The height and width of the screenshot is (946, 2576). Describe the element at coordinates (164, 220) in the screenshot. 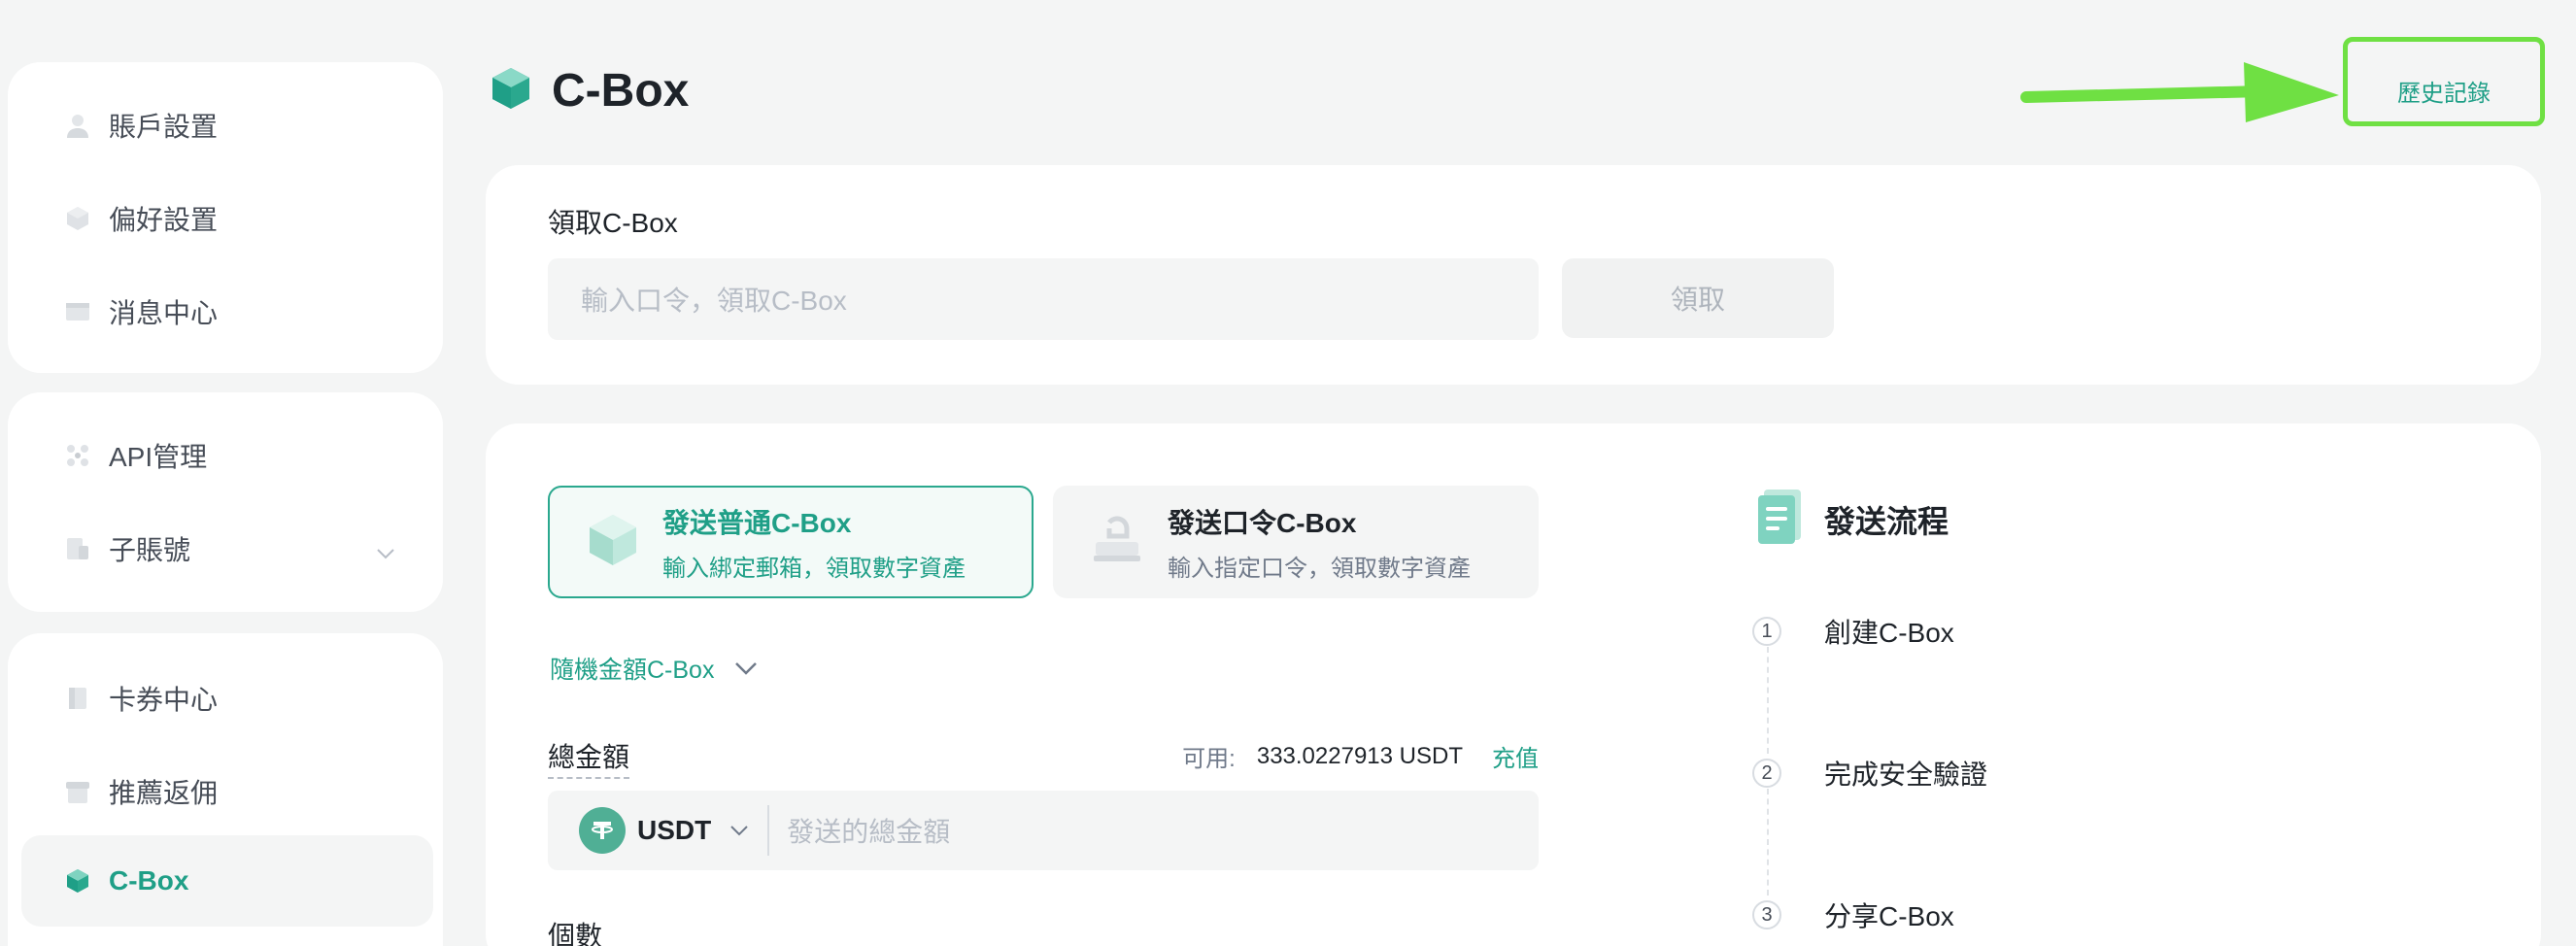

I see `sidebar-item-label: 偏好設置` at that location.